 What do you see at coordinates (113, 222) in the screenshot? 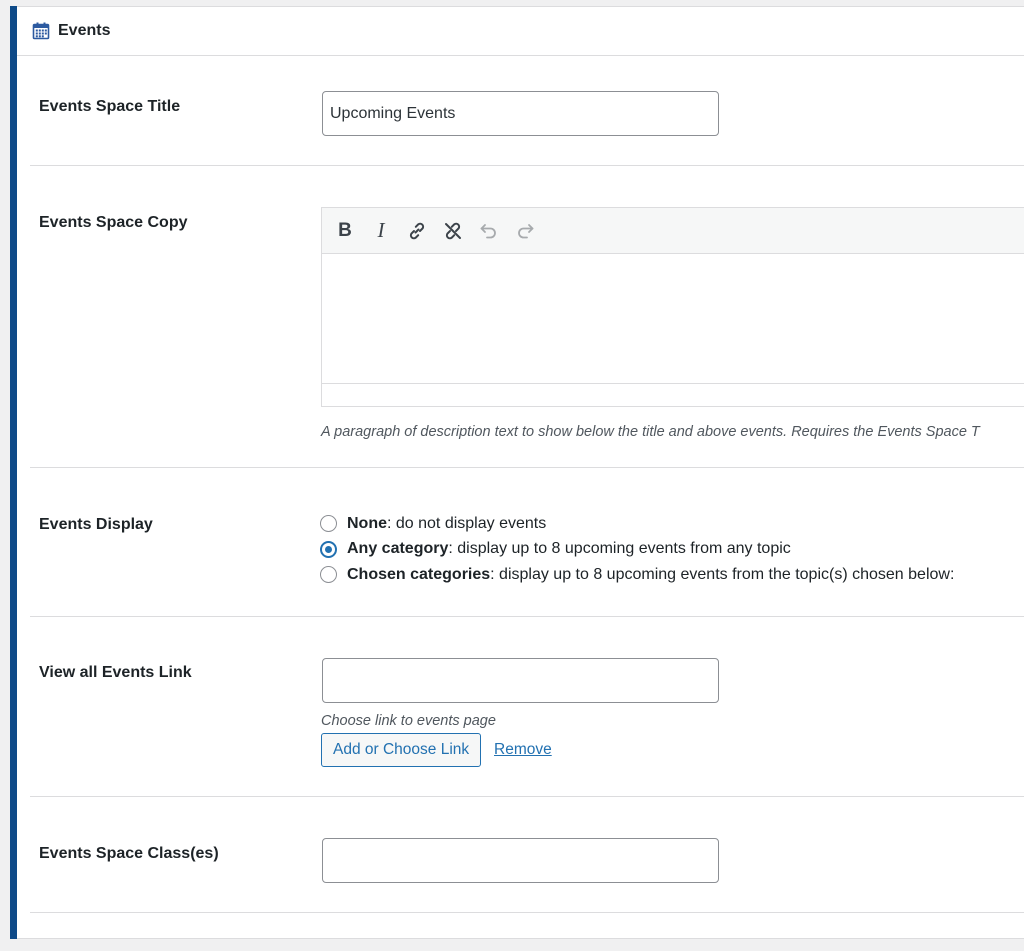
I see `space-copy-label: Events Space Copy` at bounding box center [113, 222].